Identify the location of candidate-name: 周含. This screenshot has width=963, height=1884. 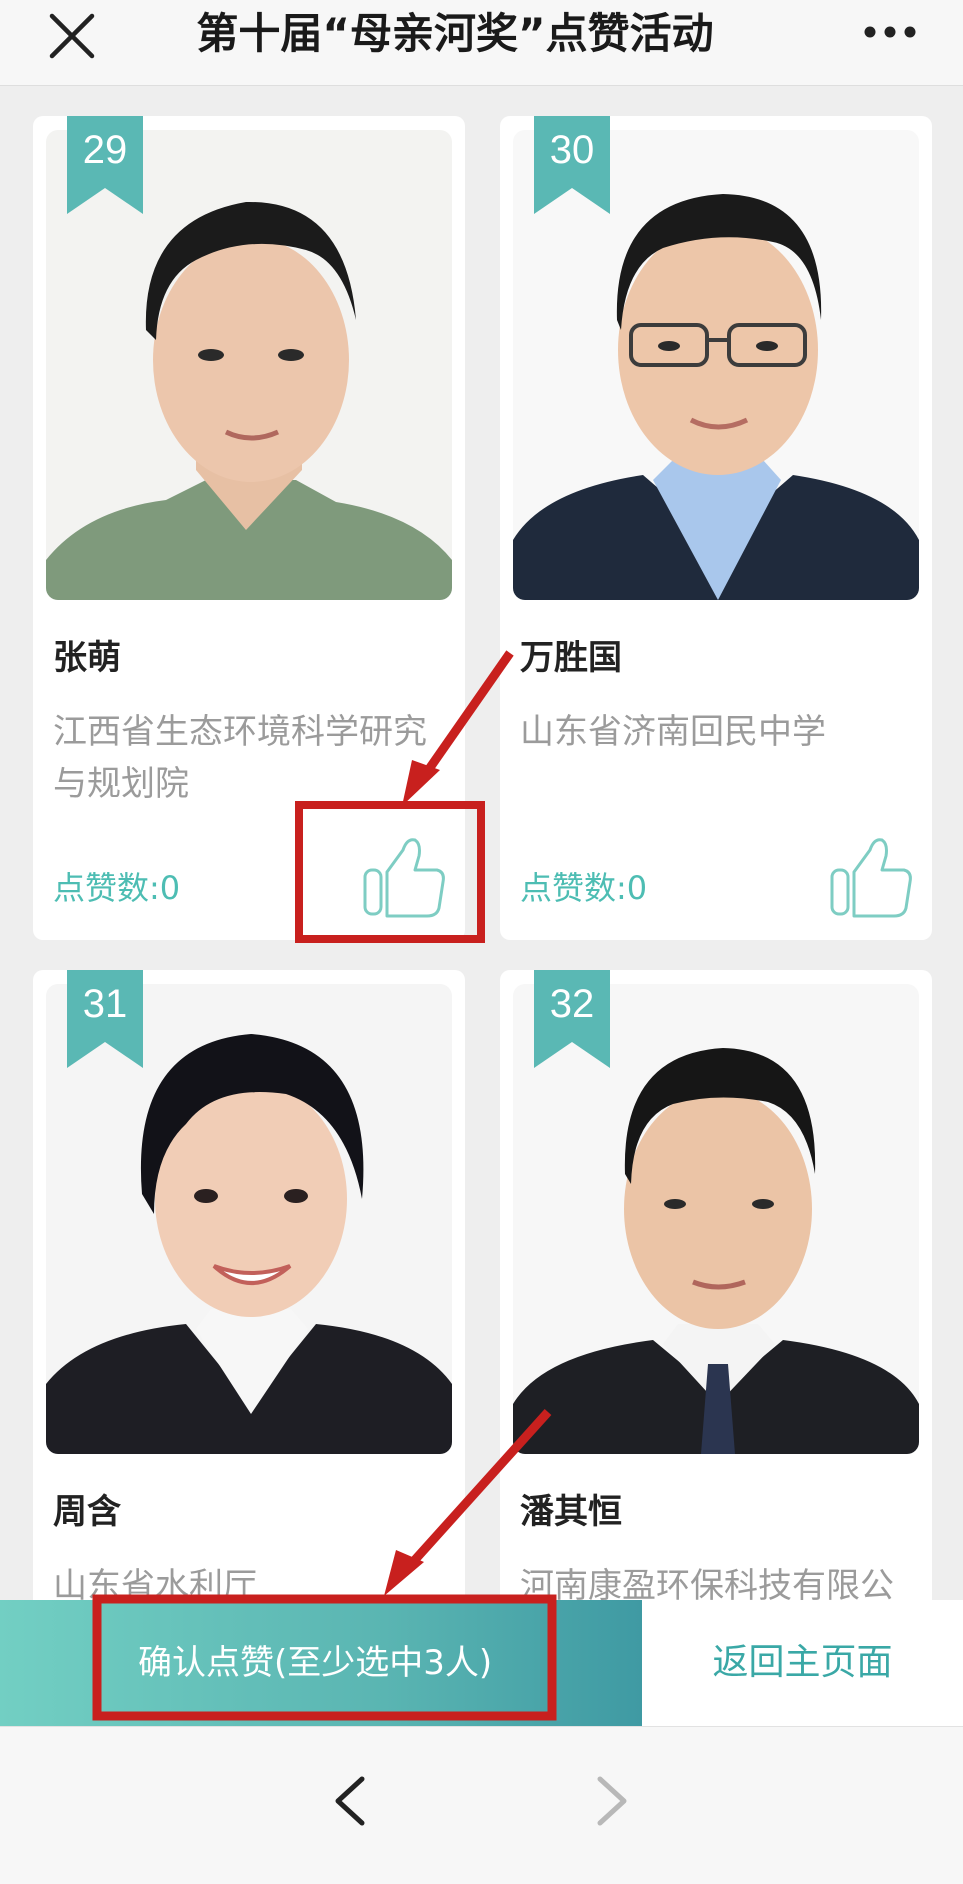
(87, 1512).